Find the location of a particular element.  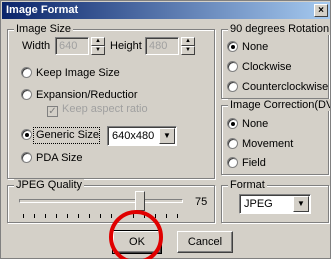

keep-aspect-checkbox: ✓ Keep aspect ratio is located at coordinates (97, 110).